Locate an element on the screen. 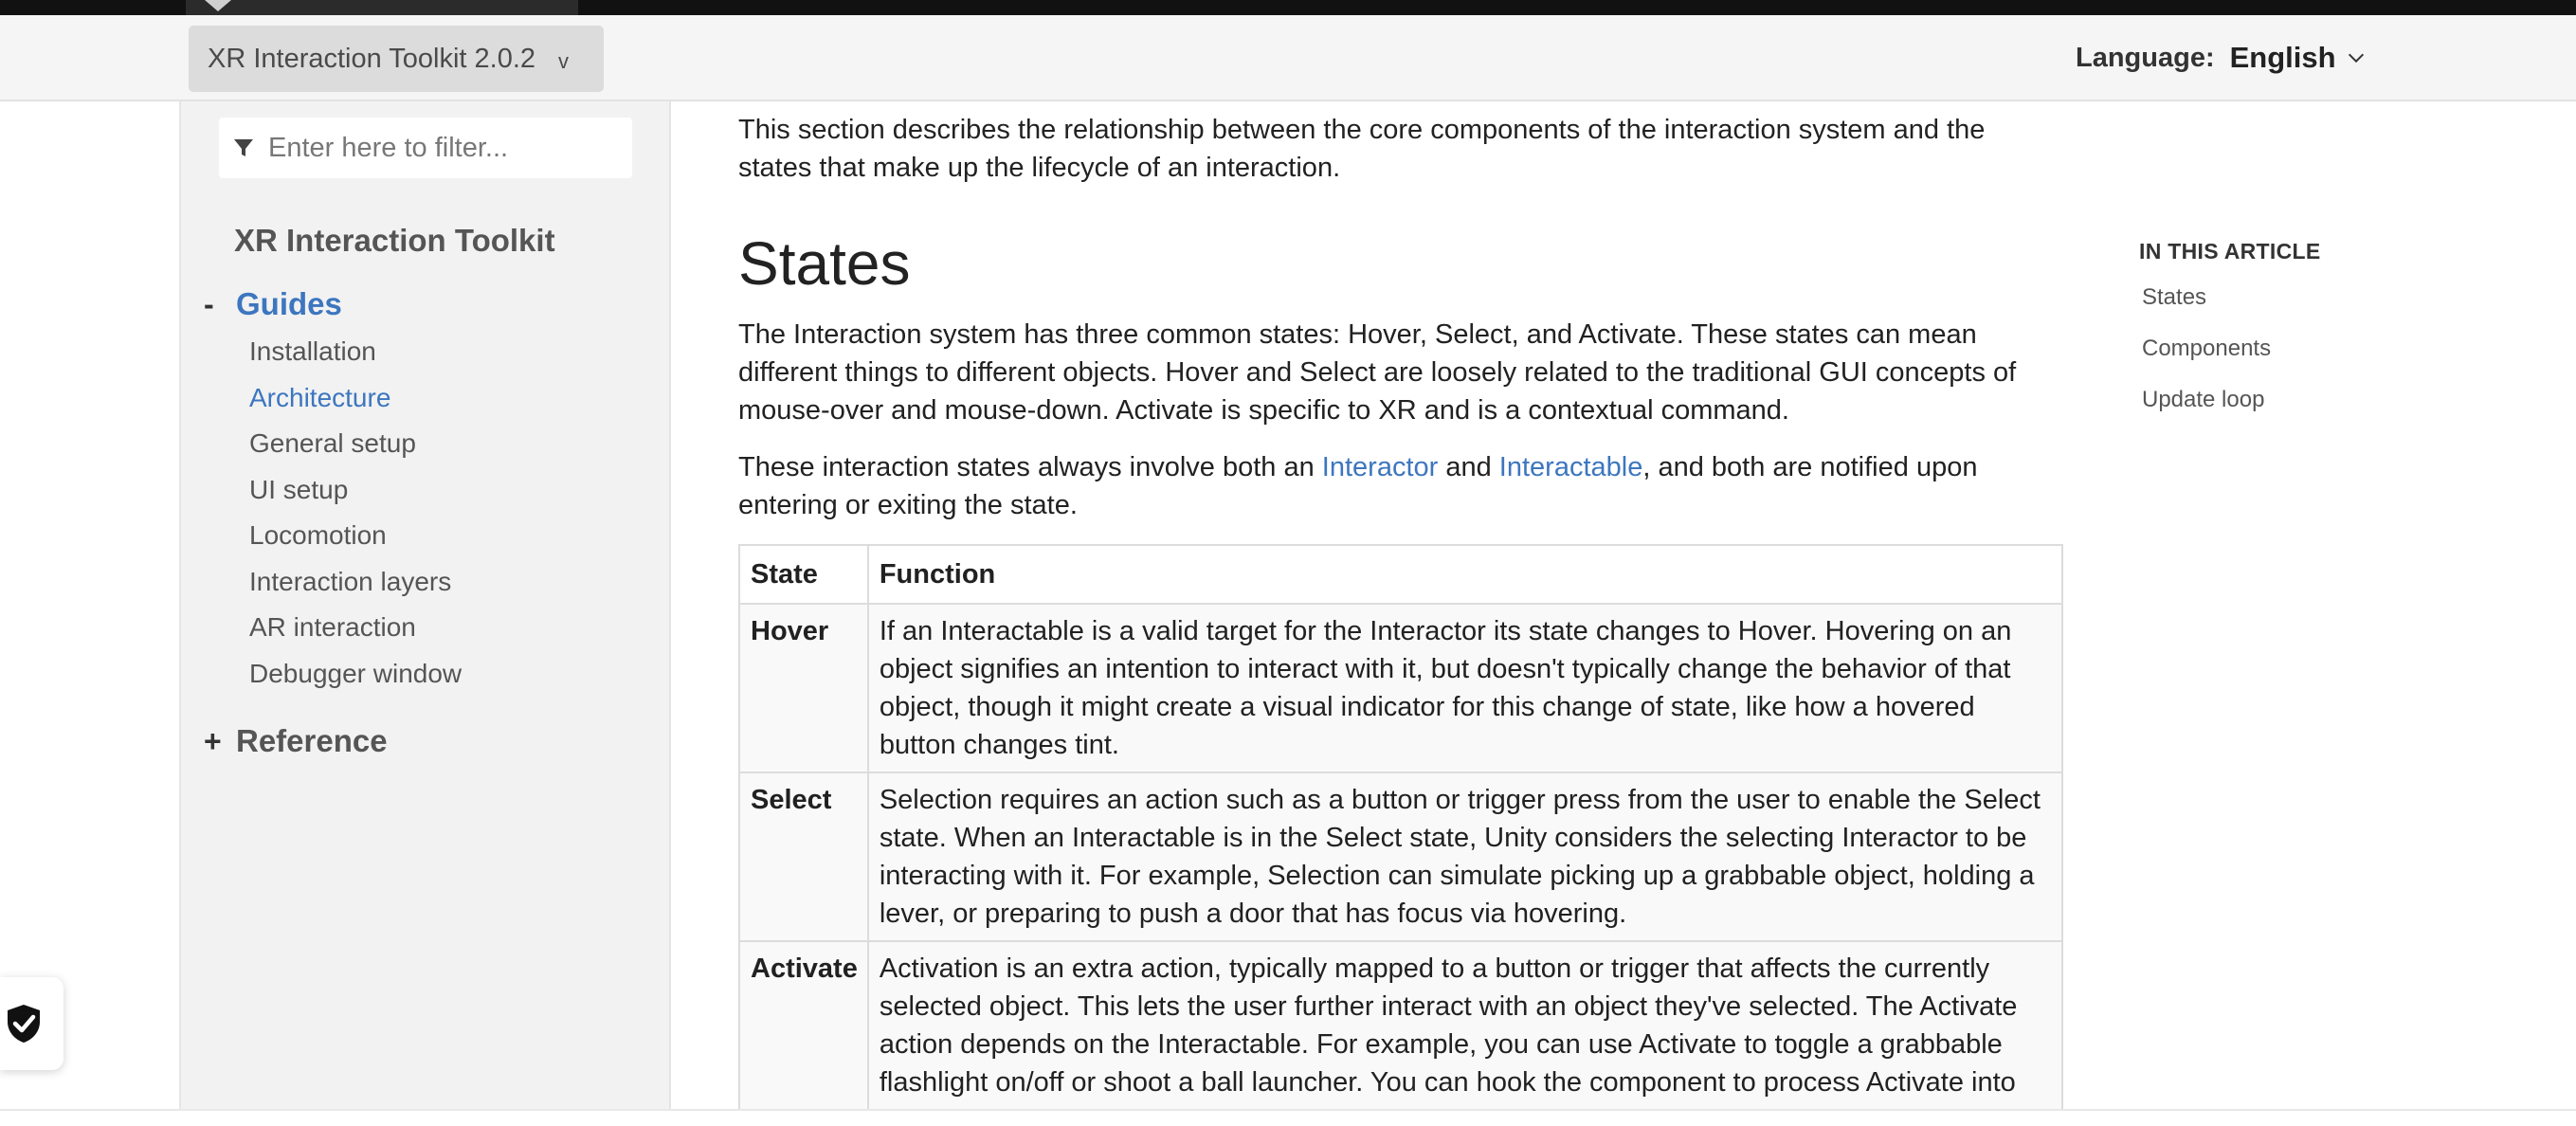  expand-icon: + is located at coordinates (219, 741).